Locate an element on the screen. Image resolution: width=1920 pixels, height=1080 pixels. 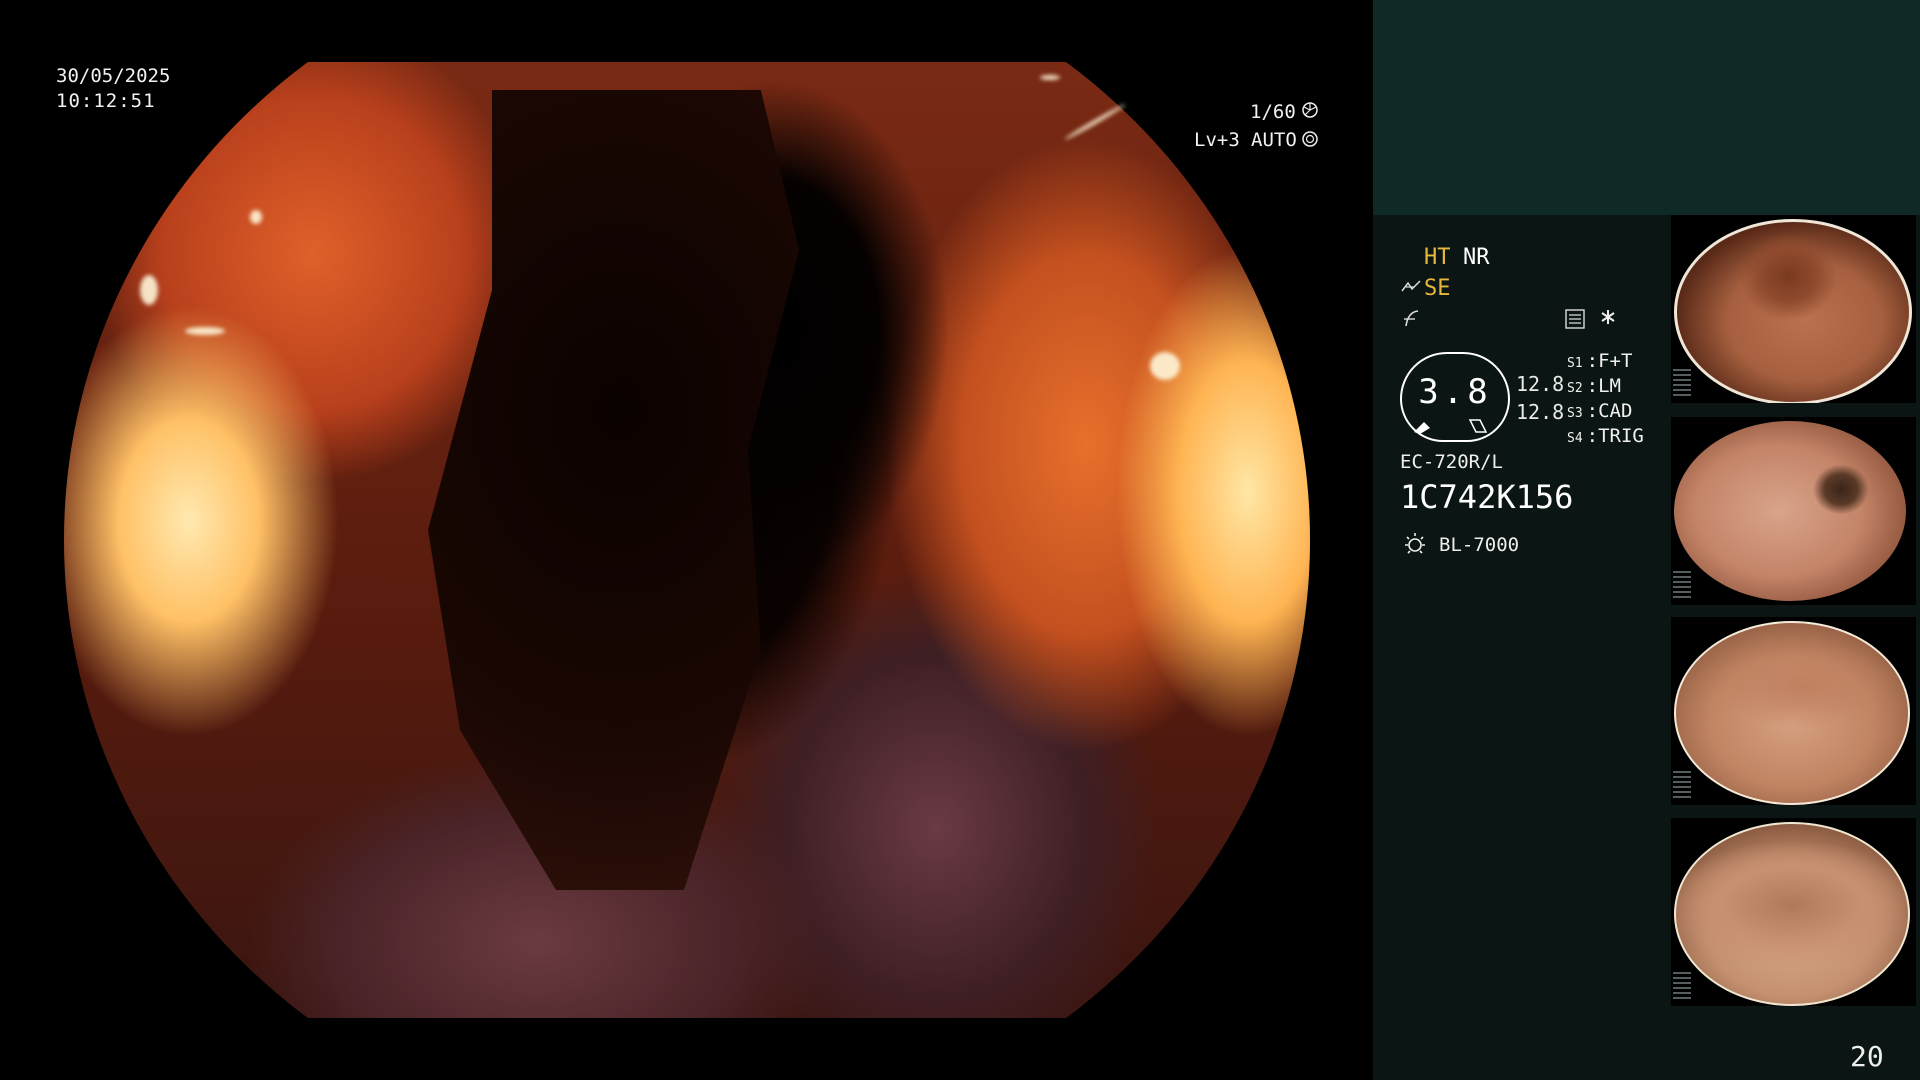
side-value-1: 12.8 is located at coordinates (1540, 384).